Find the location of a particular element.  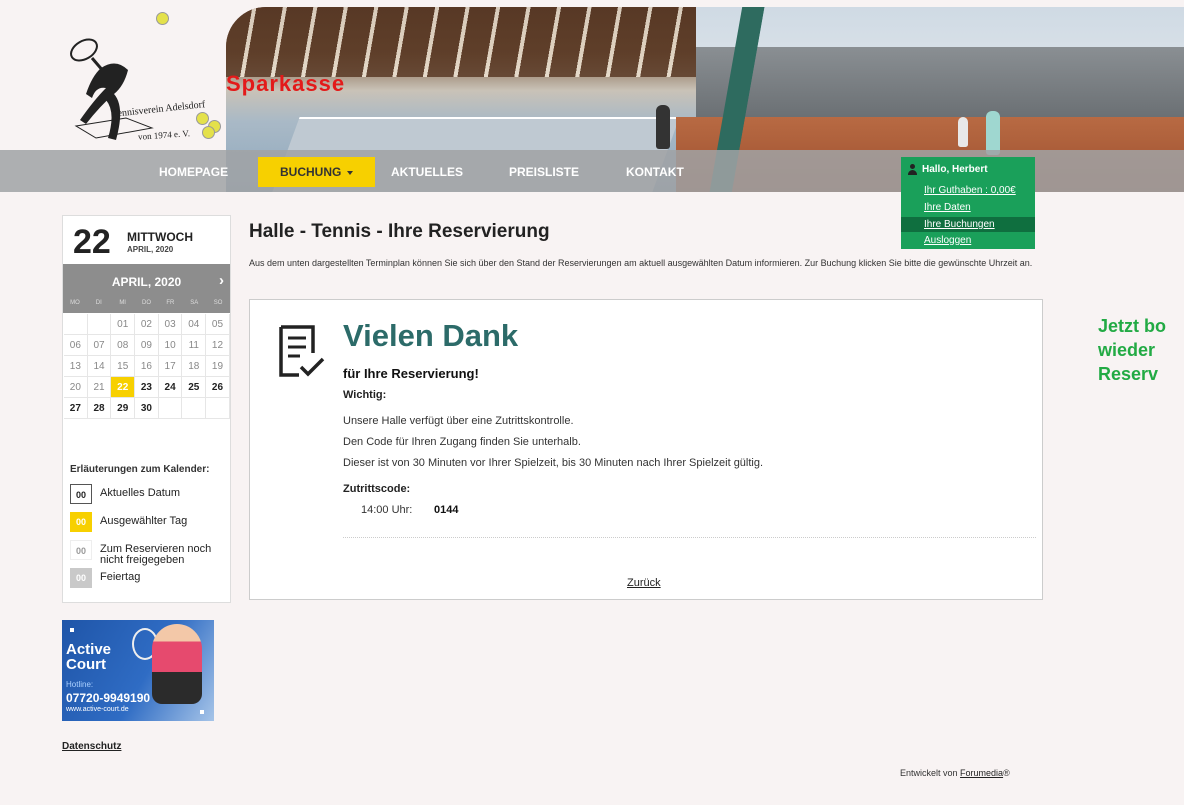

calendar-day-28: 28 is located at coordinates (99, 408).